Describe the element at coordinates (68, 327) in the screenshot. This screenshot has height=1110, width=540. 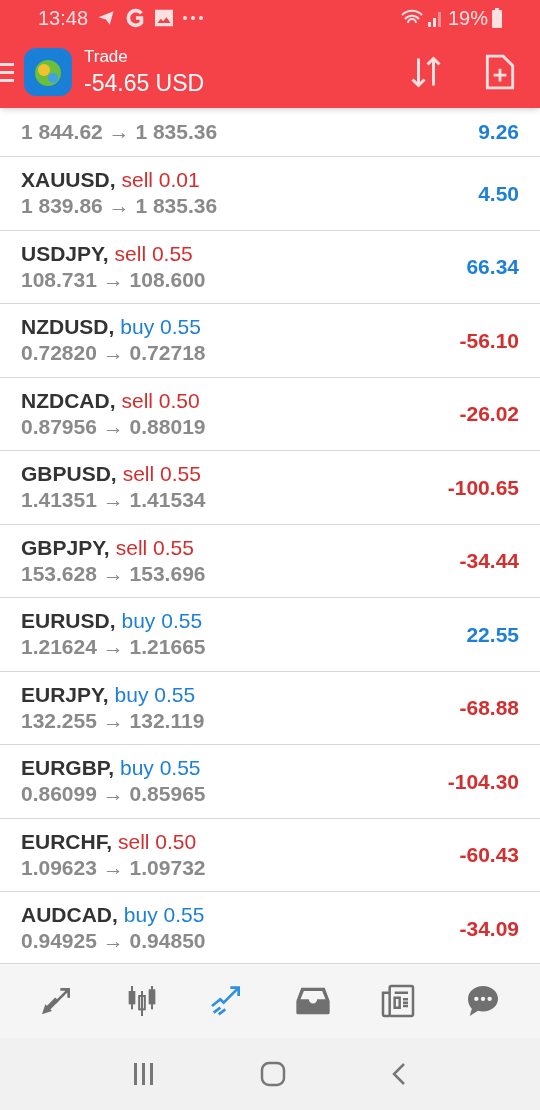
I see `symbol-name: NZDUSD,` at that location.